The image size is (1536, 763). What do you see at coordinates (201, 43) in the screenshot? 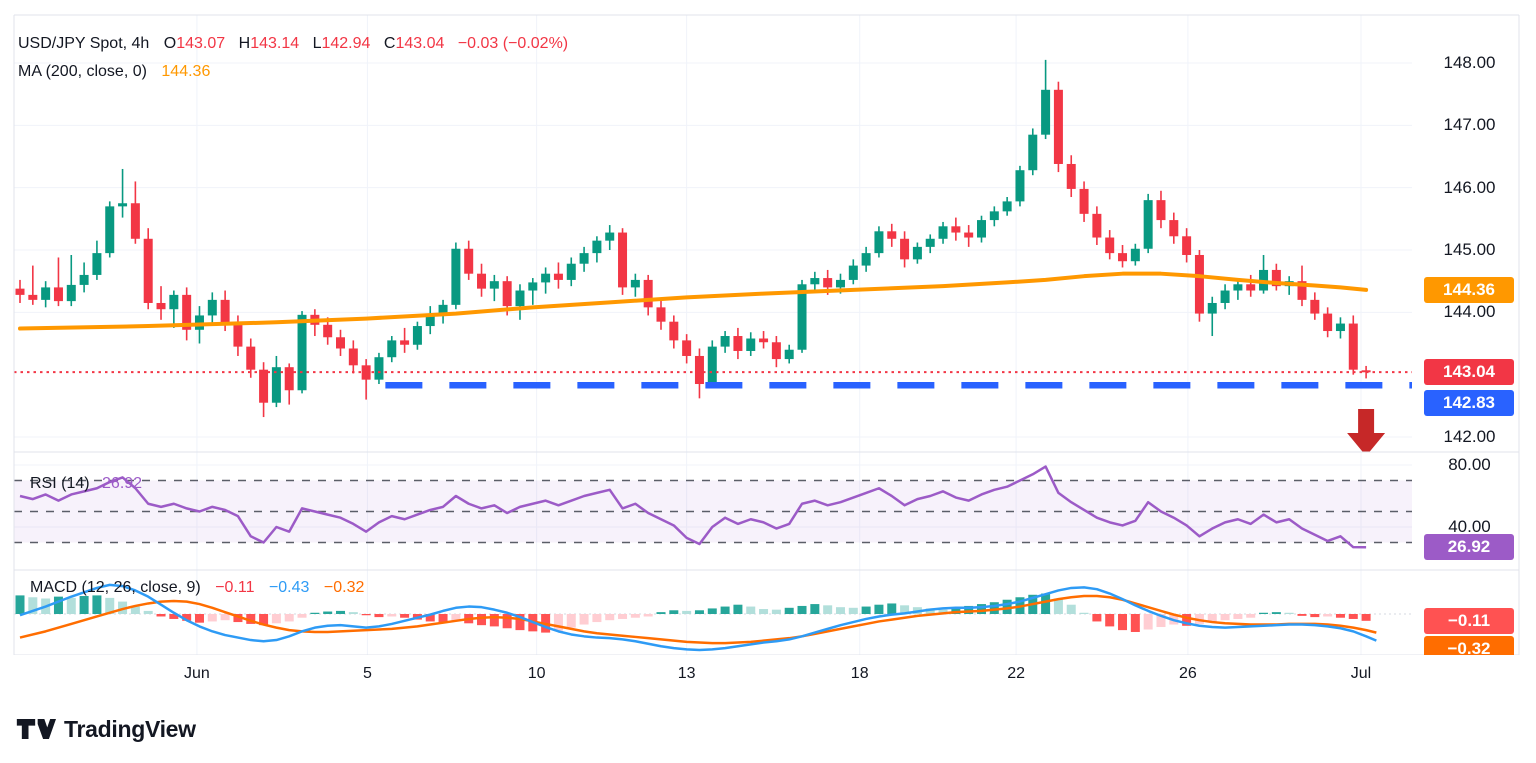
I see `open-value: 143.07` at bounding box center [201, 43].